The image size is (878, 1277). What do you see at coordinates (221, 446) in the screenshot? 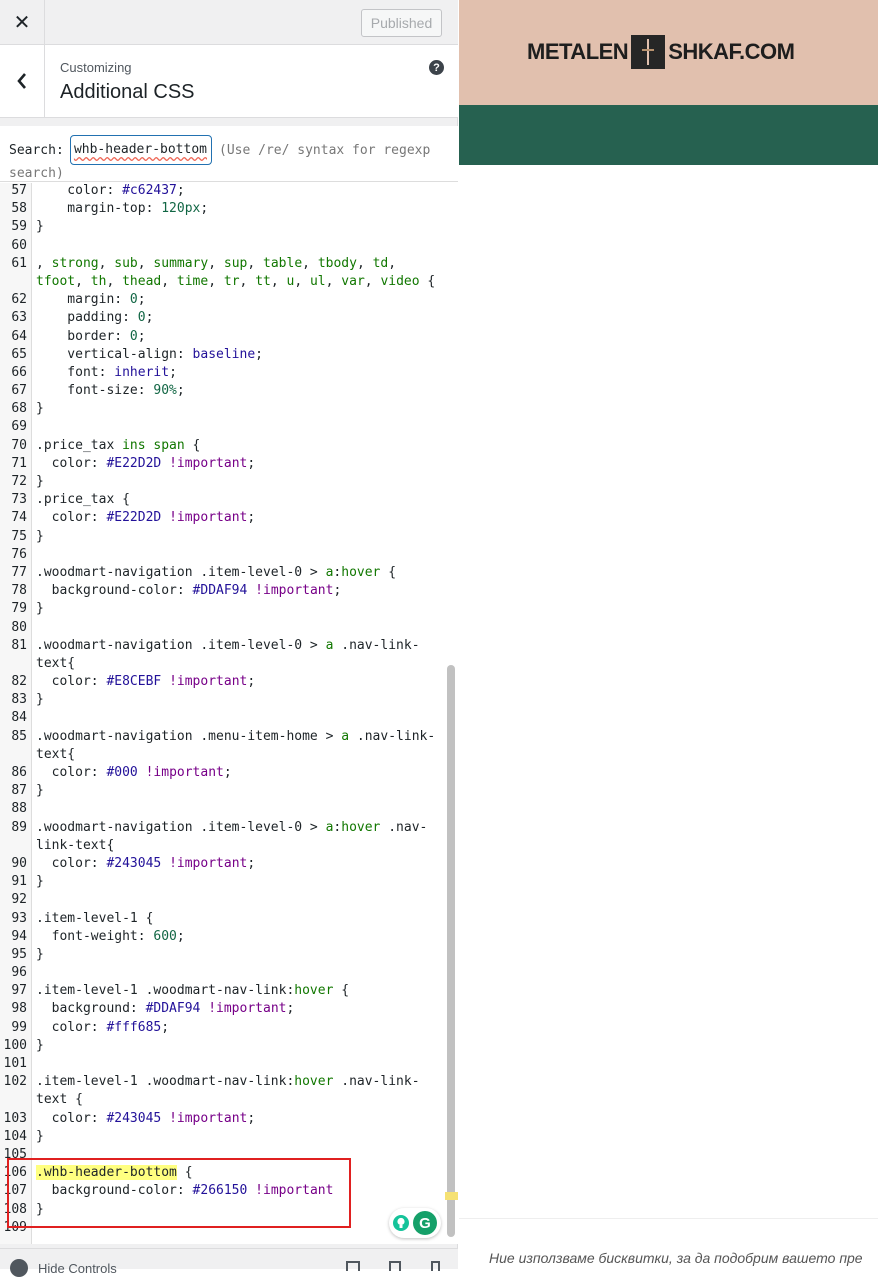
I see `code-line: 70 .price_tax ins span {` at bounding box center [221, 446].